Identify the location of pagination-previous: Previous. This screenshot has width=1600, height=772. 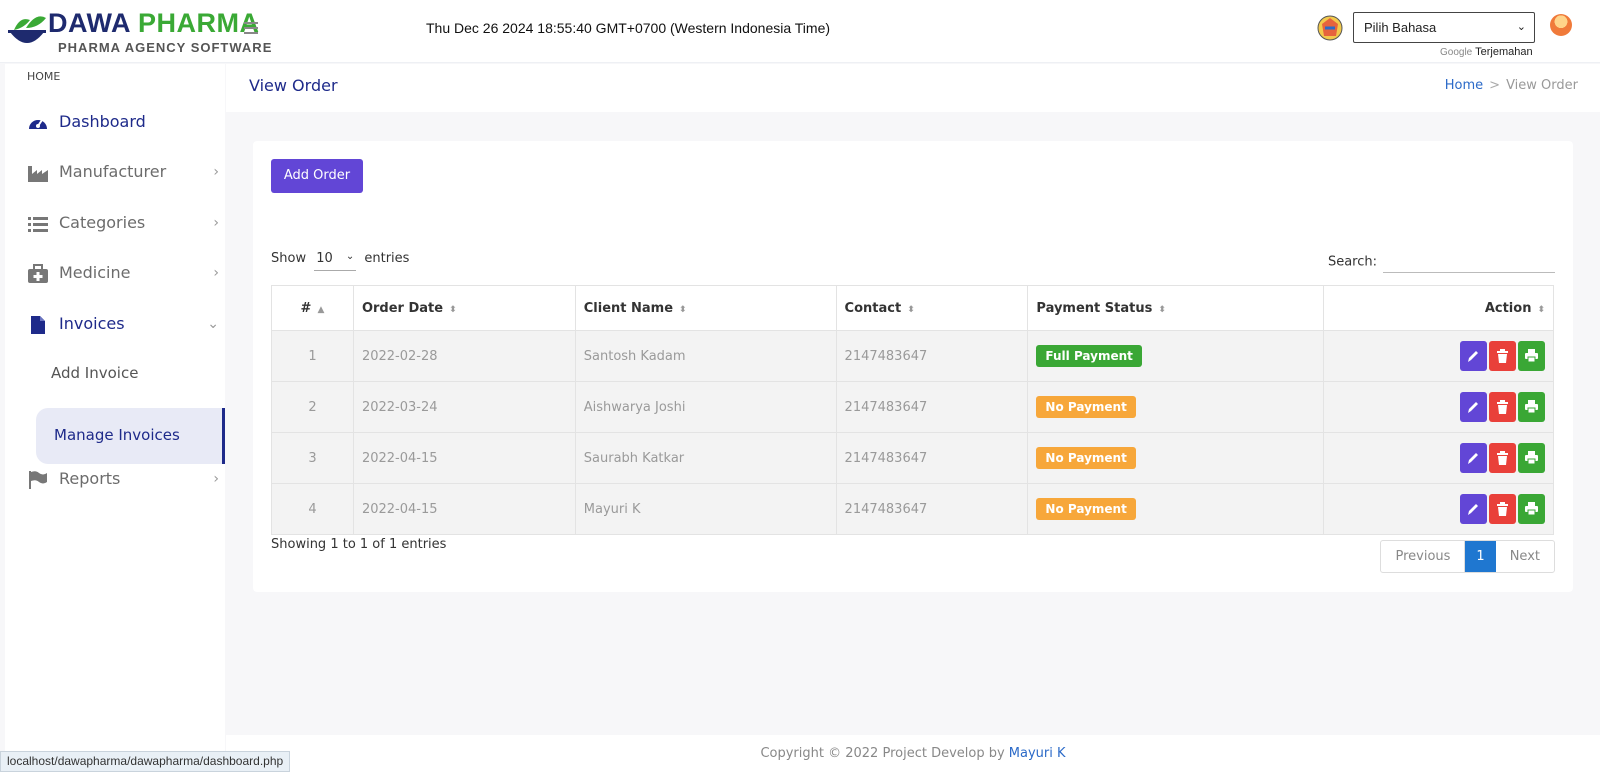
(1423, 556).